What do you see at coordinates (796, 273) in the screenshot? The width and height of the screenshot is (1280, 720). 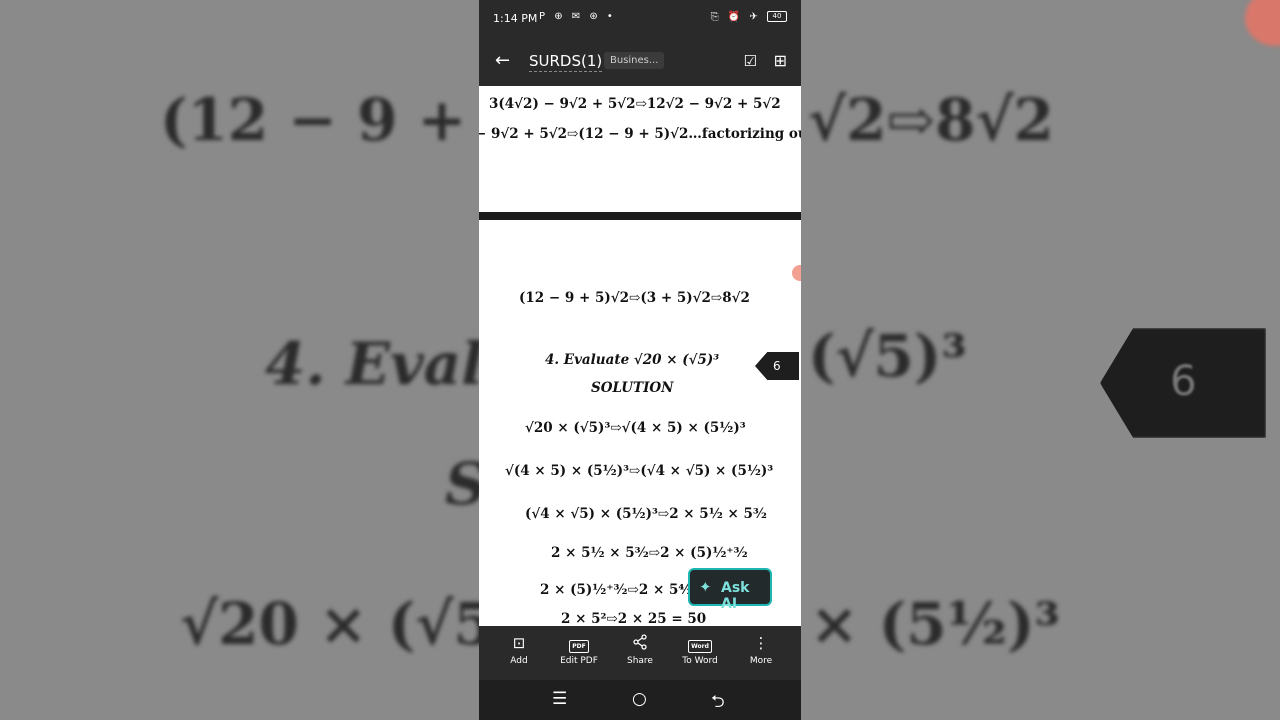 I see `scroll-handle-dot` at bounding box center [796, 273].